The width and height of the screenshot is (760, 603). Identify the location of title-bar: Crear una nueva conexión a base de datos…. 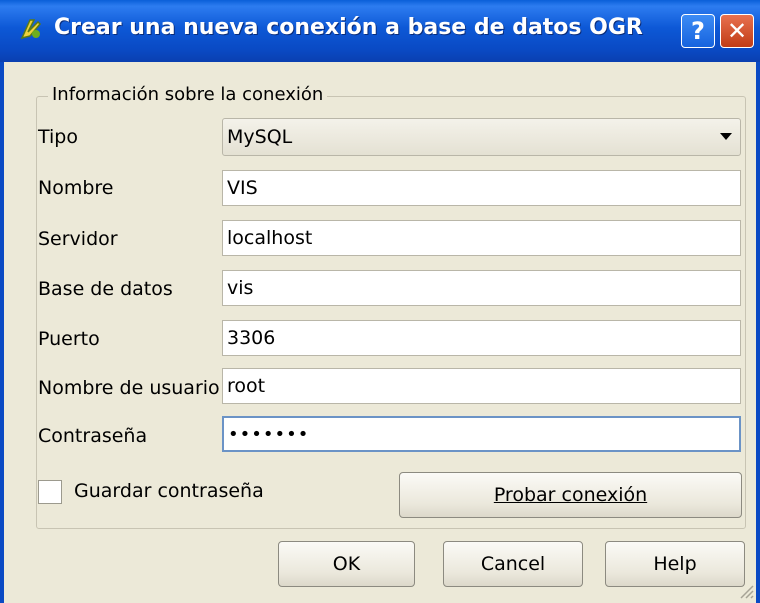
(380, 31).